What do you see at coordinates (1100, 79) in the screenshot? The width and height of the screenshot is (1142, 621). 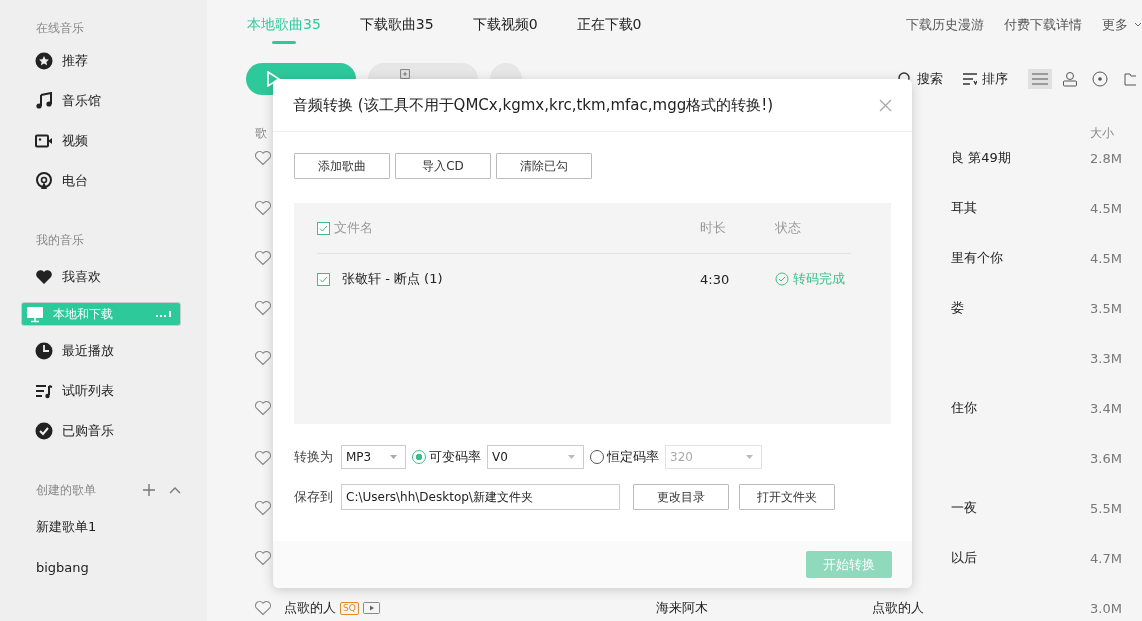 I see `disc-icon` at bounding box center [1100, 79].